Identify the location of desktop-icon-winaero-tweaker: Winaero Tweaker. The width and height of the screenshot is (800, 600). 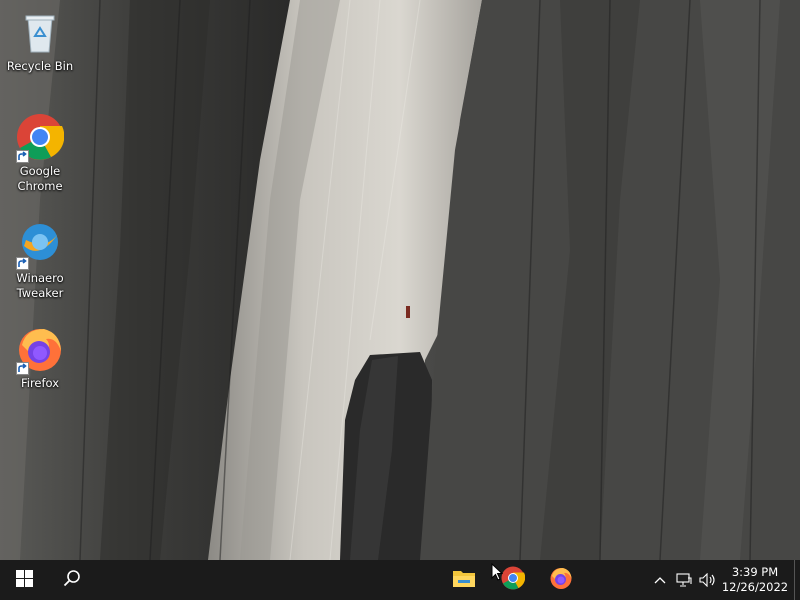
(40, 260).